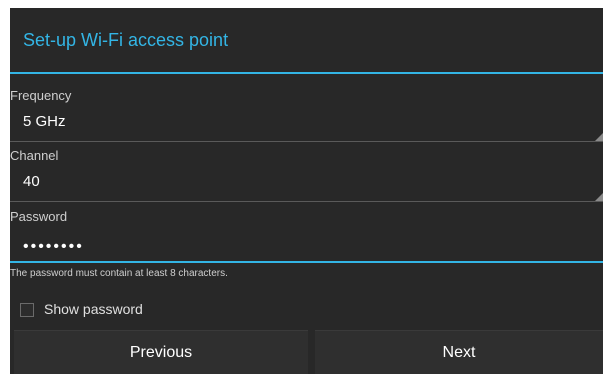  Describe the element at coordinates (44, 121) in the screenshot. I see `frequency-value: 5 GHz` at that location.